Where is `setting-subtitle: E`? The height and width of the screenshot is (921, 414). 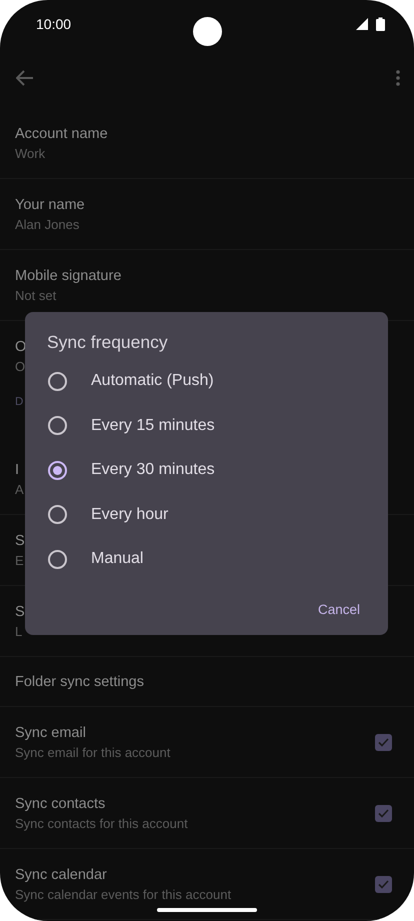 setting-subtitle: E is located at coordinates (20, 560).